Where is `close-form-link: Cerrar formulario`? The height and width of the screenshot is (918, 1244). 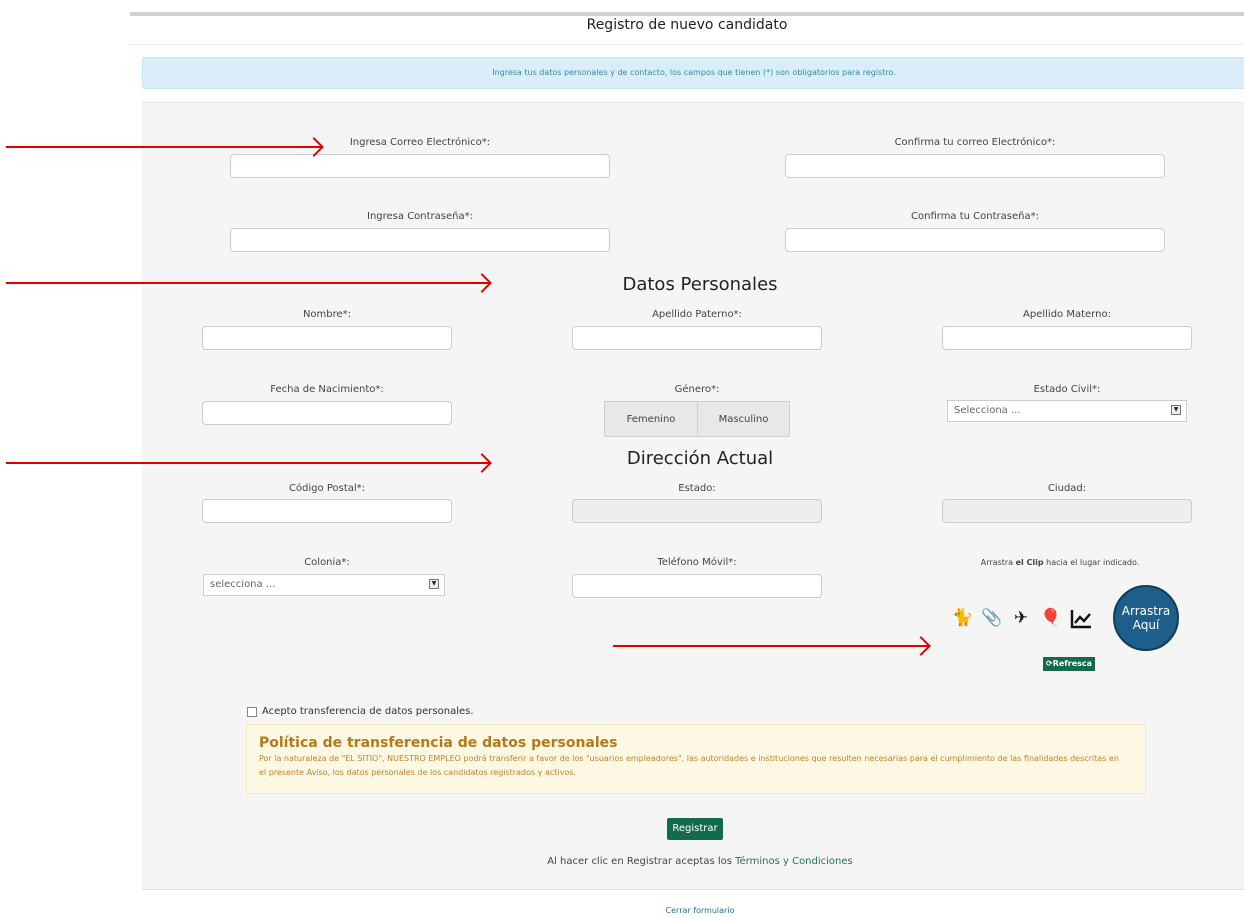 close-form-link: Cerrar formulario is located at coordinates (700, 911).